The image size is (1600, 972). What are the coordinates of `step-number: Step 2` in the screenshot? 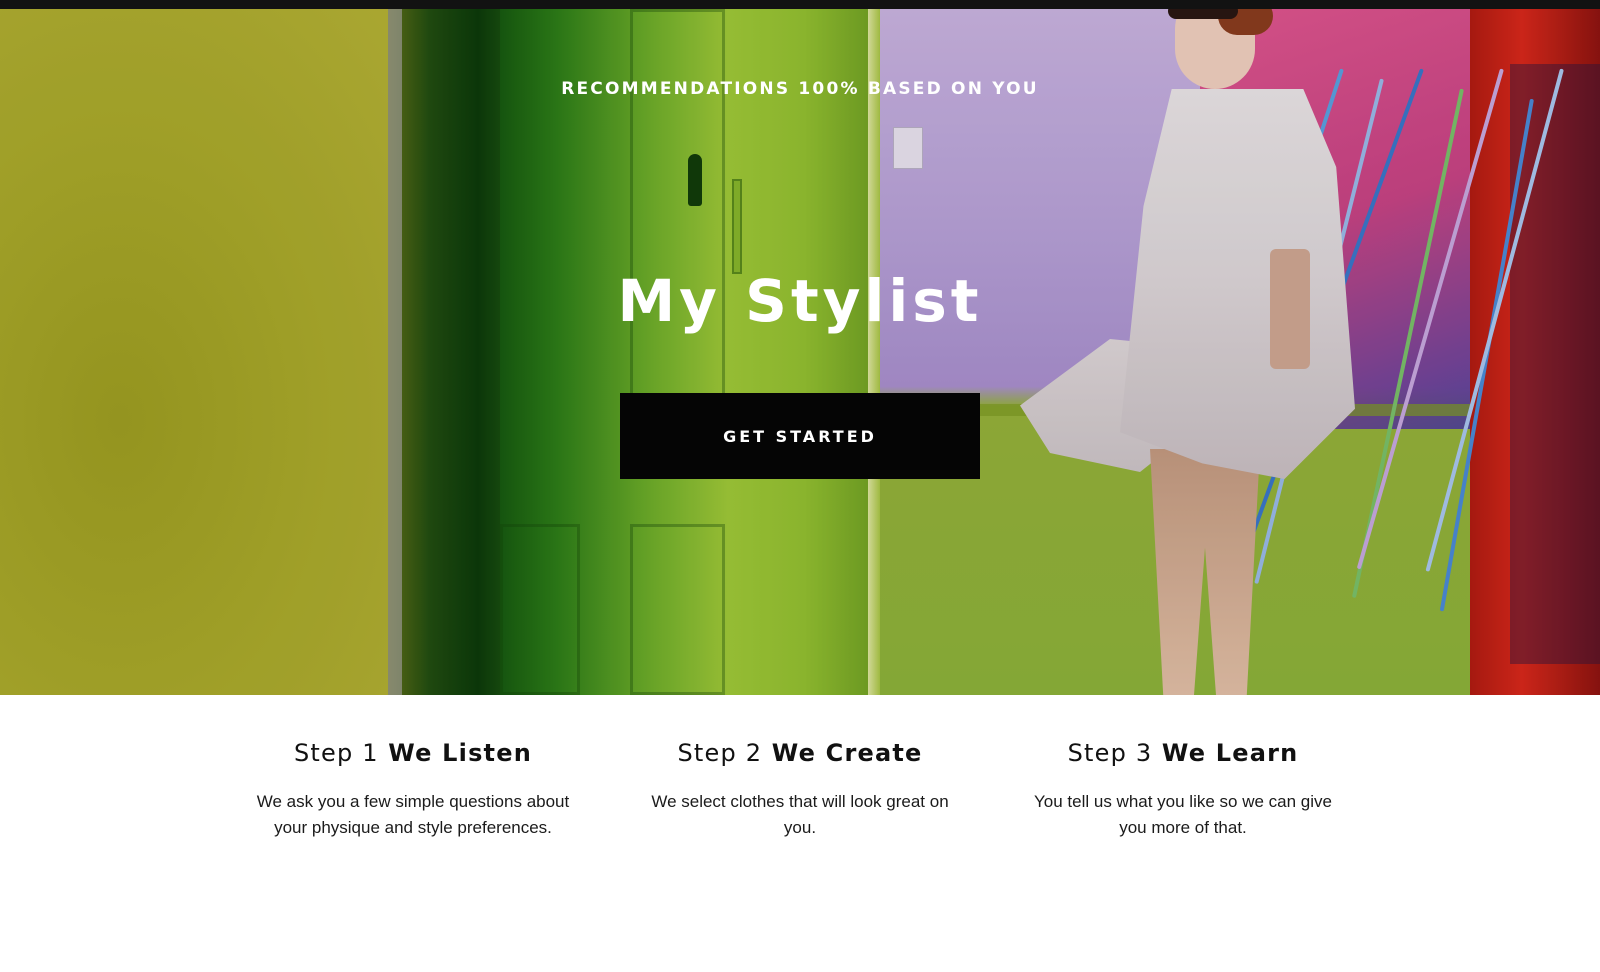 It's located at (720, 753).